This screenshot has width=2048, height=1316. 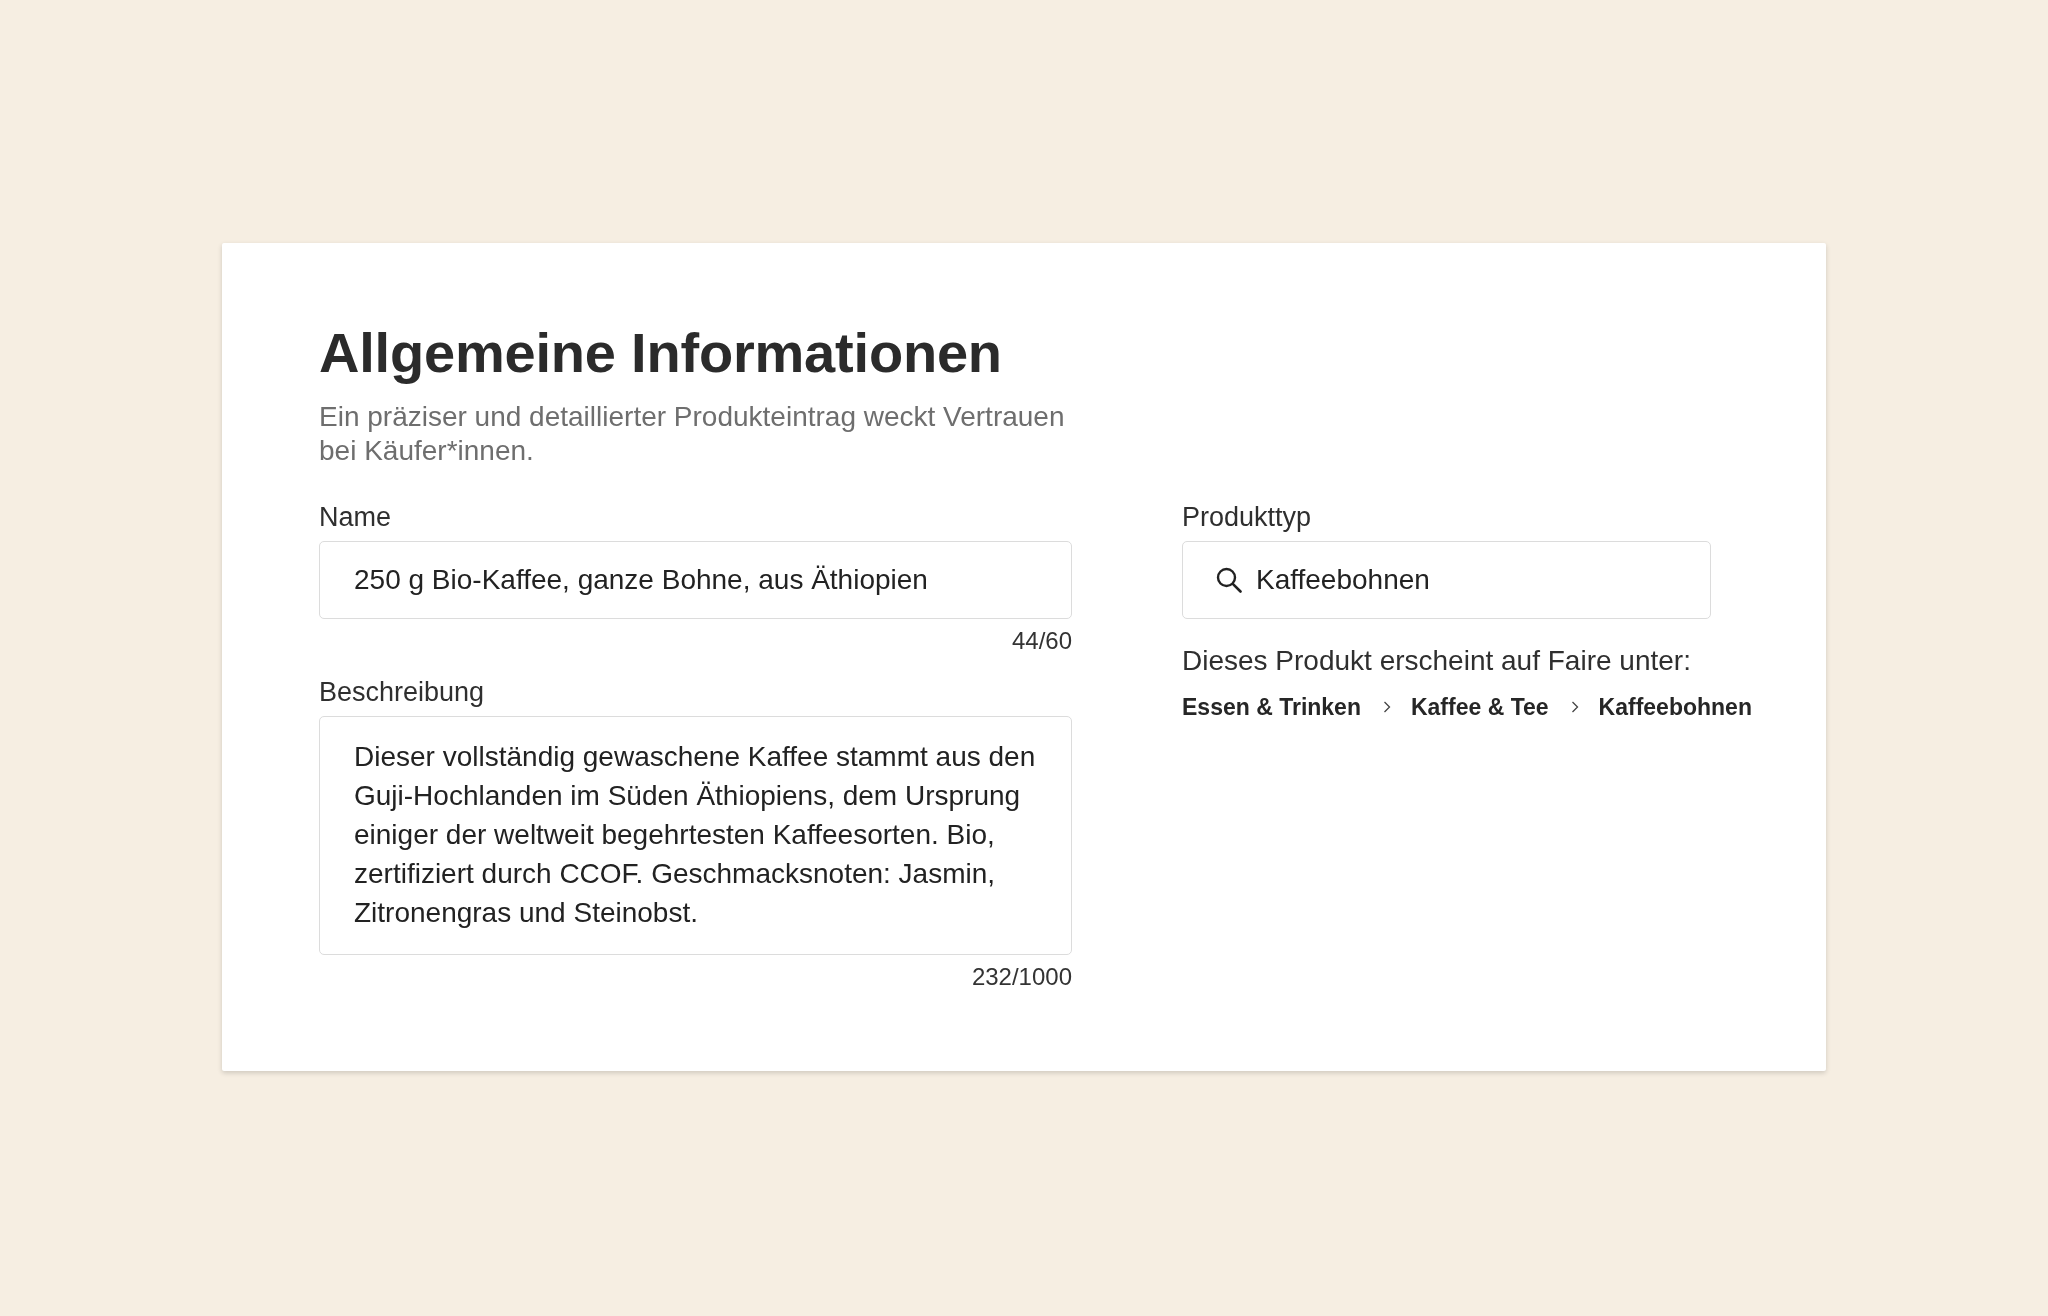 What do you see at coordinates (355, 517) in the screenshot?
I see `field-label: Name` at bounding box center [355, 517].